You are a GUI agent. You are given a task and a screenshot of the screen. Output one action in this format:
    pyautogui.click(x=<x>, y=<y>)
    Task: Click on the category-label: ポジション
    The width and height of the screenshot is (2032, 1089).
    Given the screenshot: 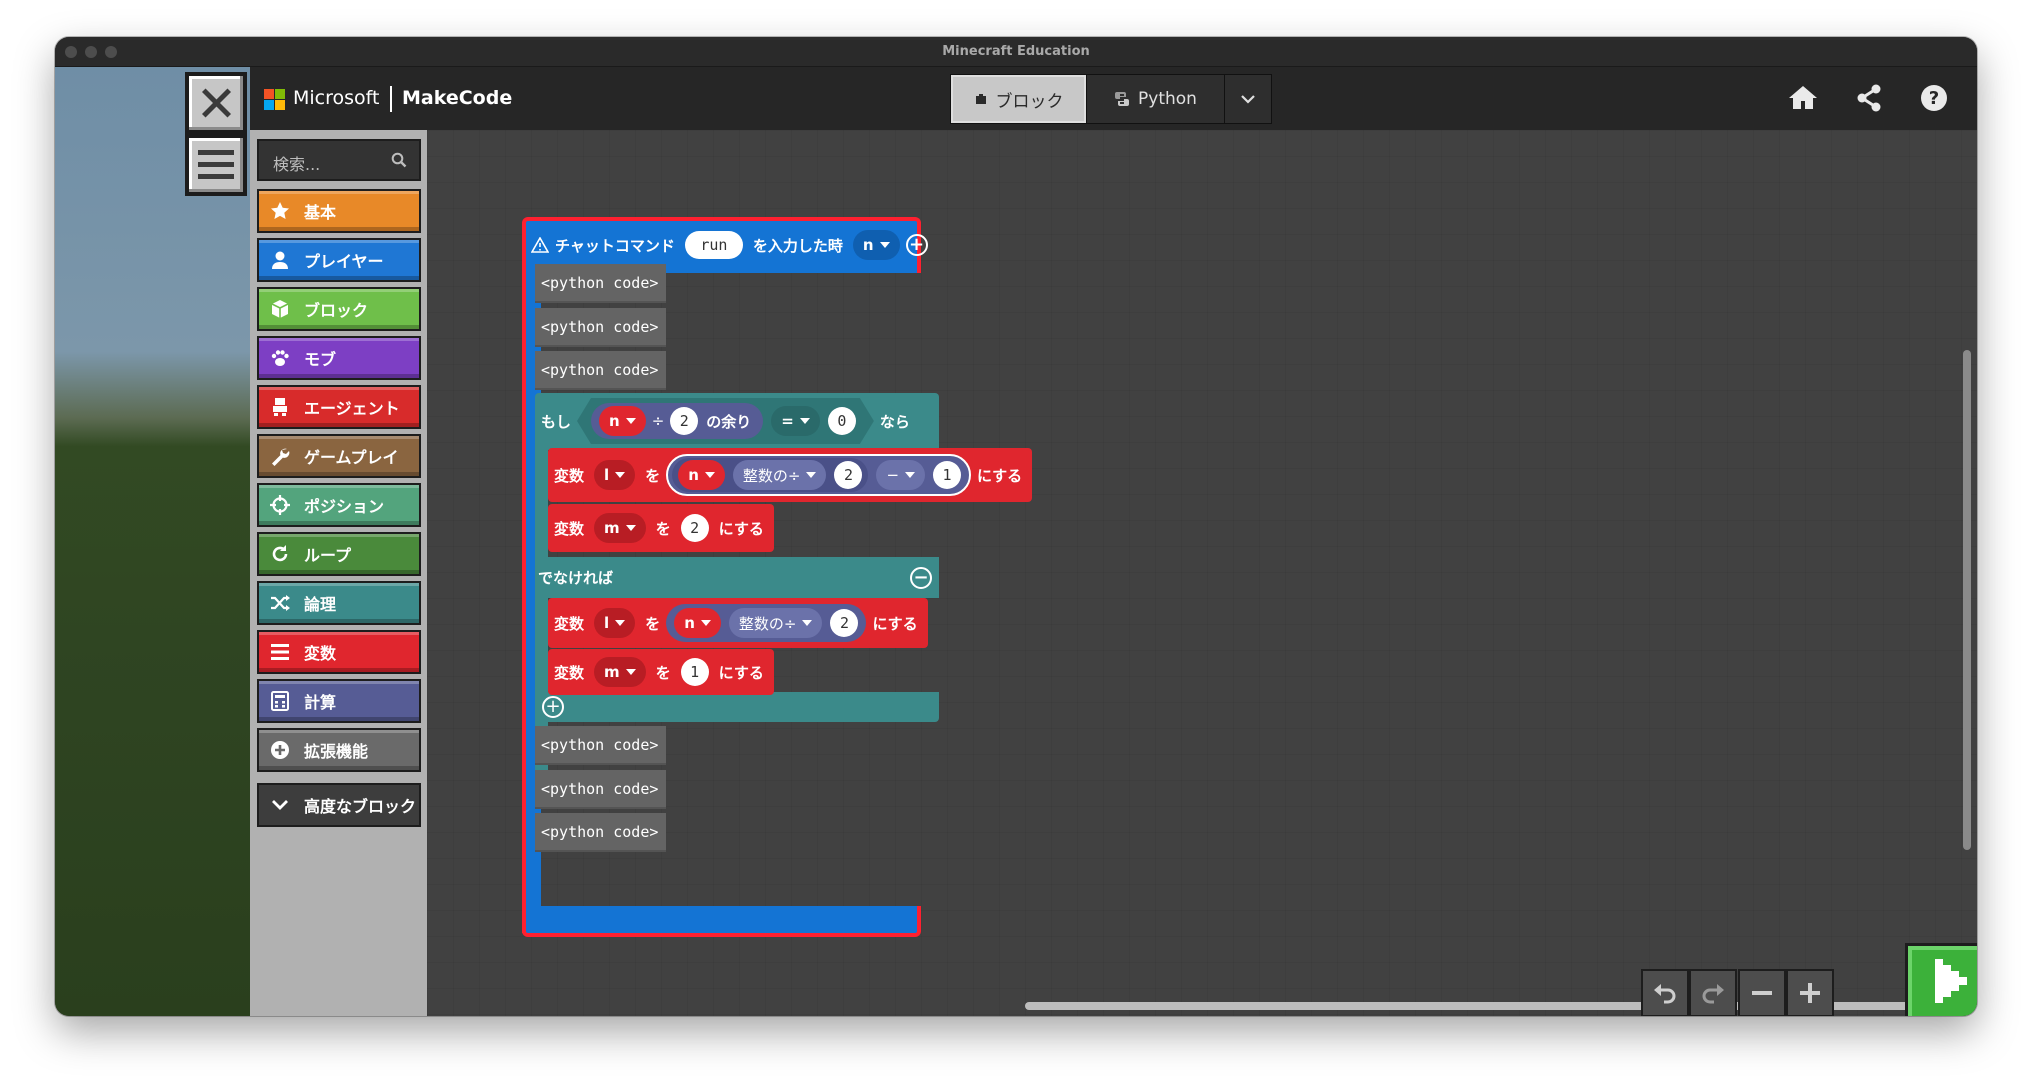 What is the action you would take?
    pyautogui.click(x=344, y=506)
    